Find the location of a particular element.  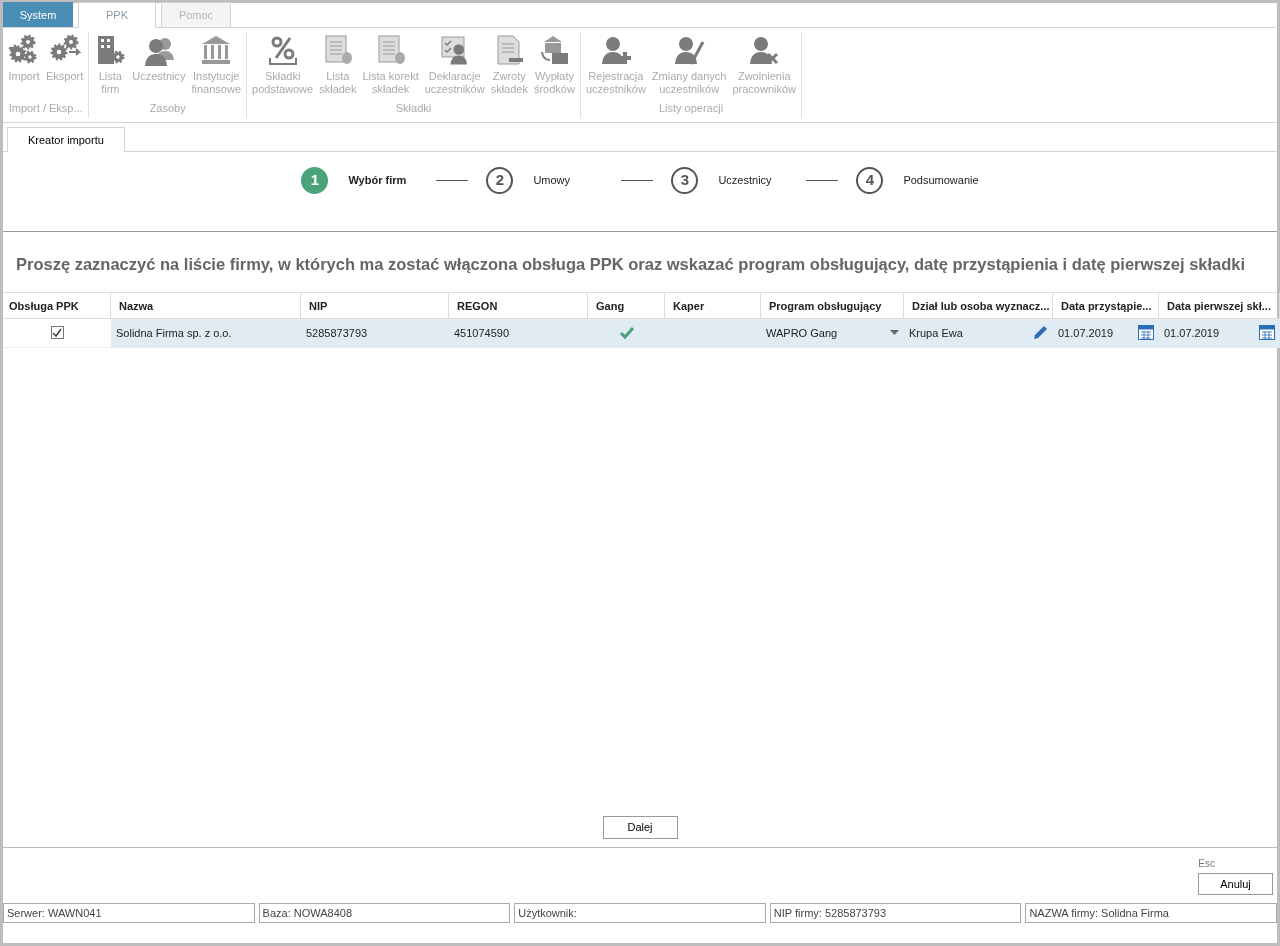

column-header: Program obsługujący is located at coordinates (832, 305).